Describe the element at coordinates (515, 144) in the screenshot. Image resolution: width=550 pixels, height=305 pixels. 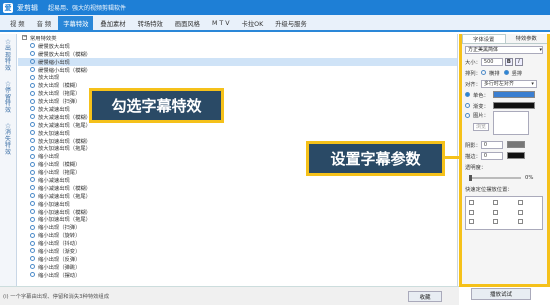
I see `shadow-color-swatch` at that location.